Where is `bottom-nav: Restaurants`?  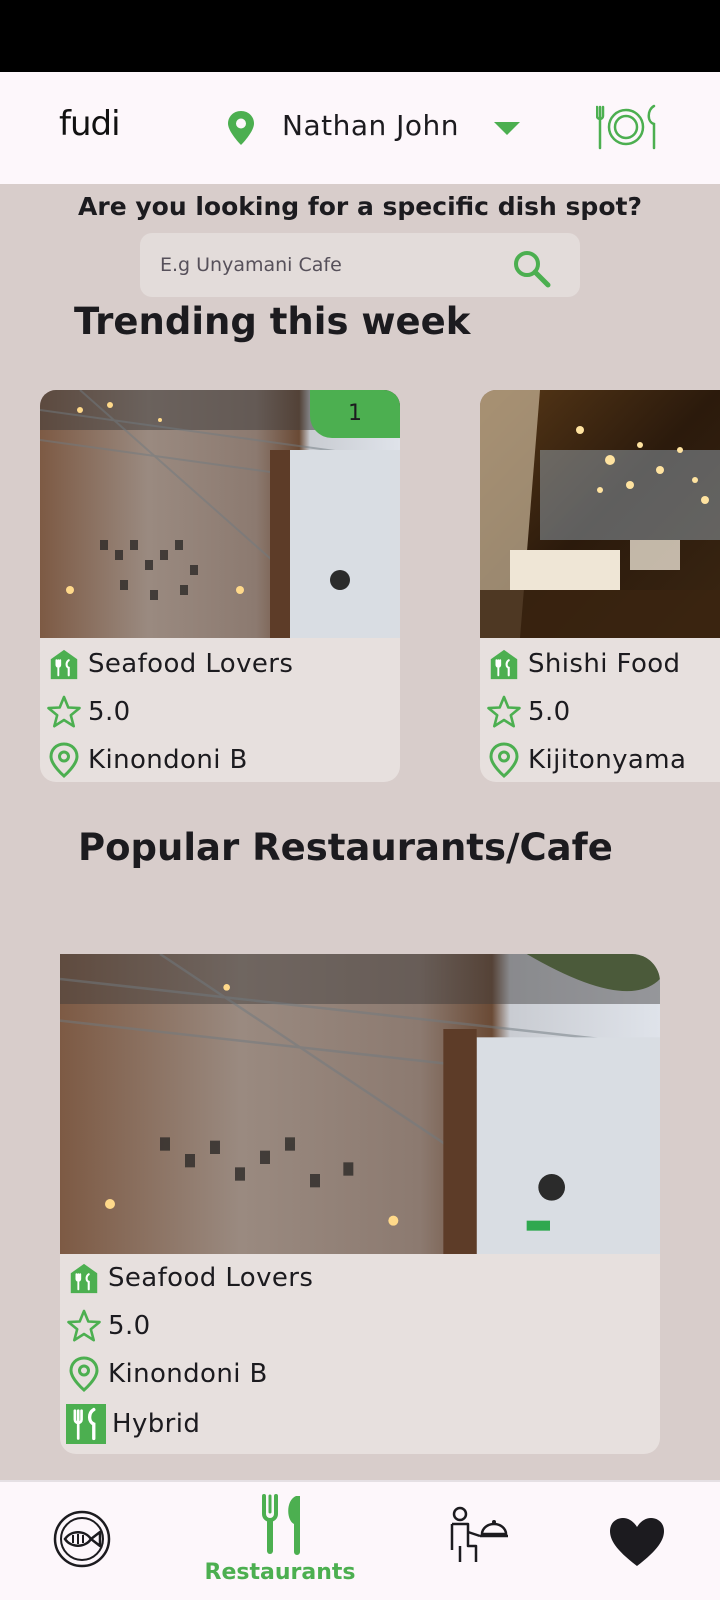
bottom-nav: Restaurants is located at coordinates (360, 1540).